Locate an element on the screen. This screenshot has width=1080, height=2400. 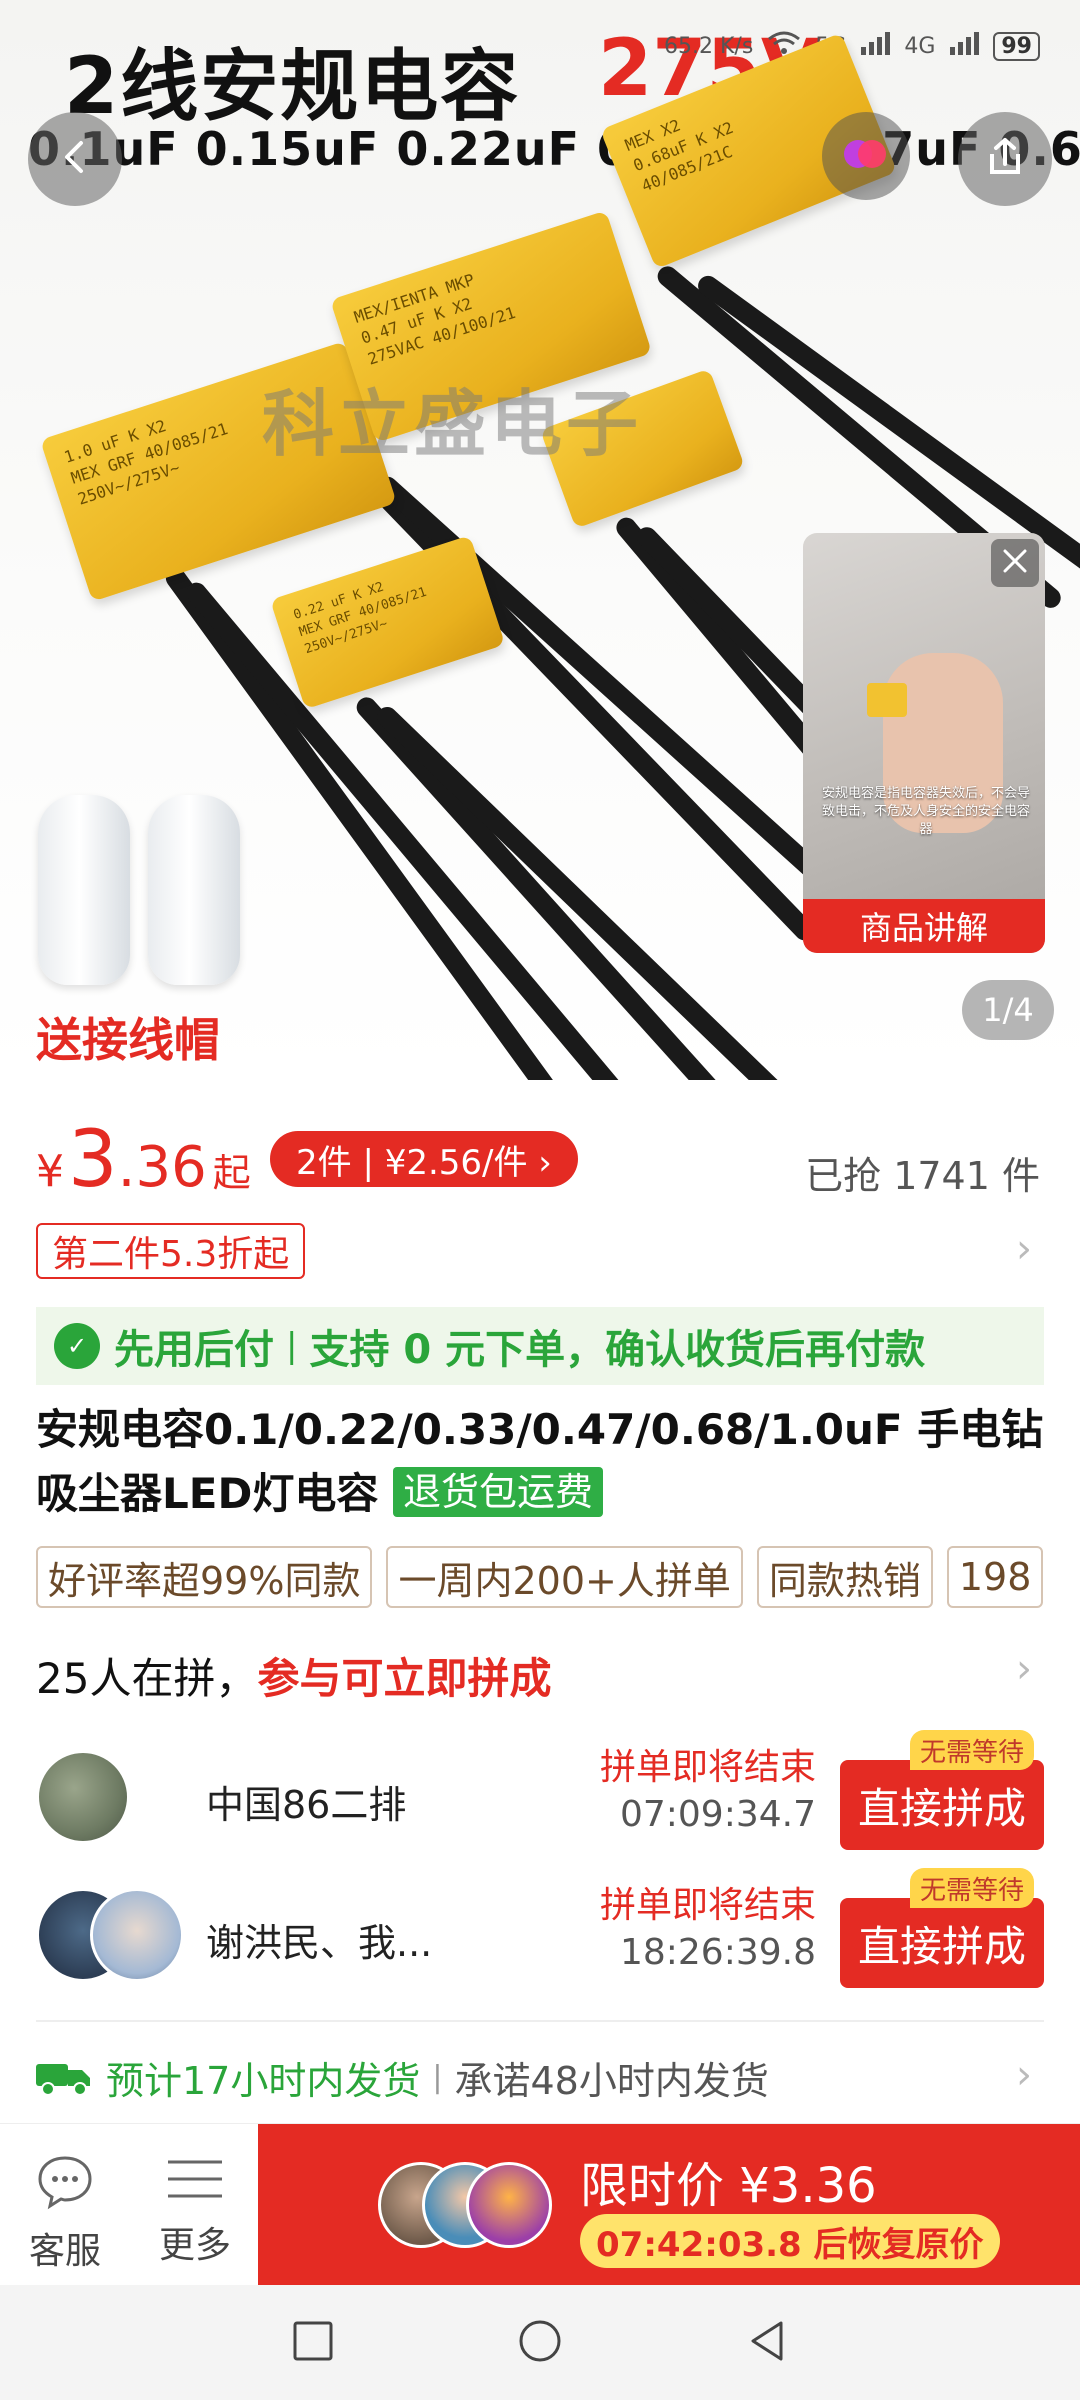
chat-bubble-icon is located at coordinates (65, 2185).